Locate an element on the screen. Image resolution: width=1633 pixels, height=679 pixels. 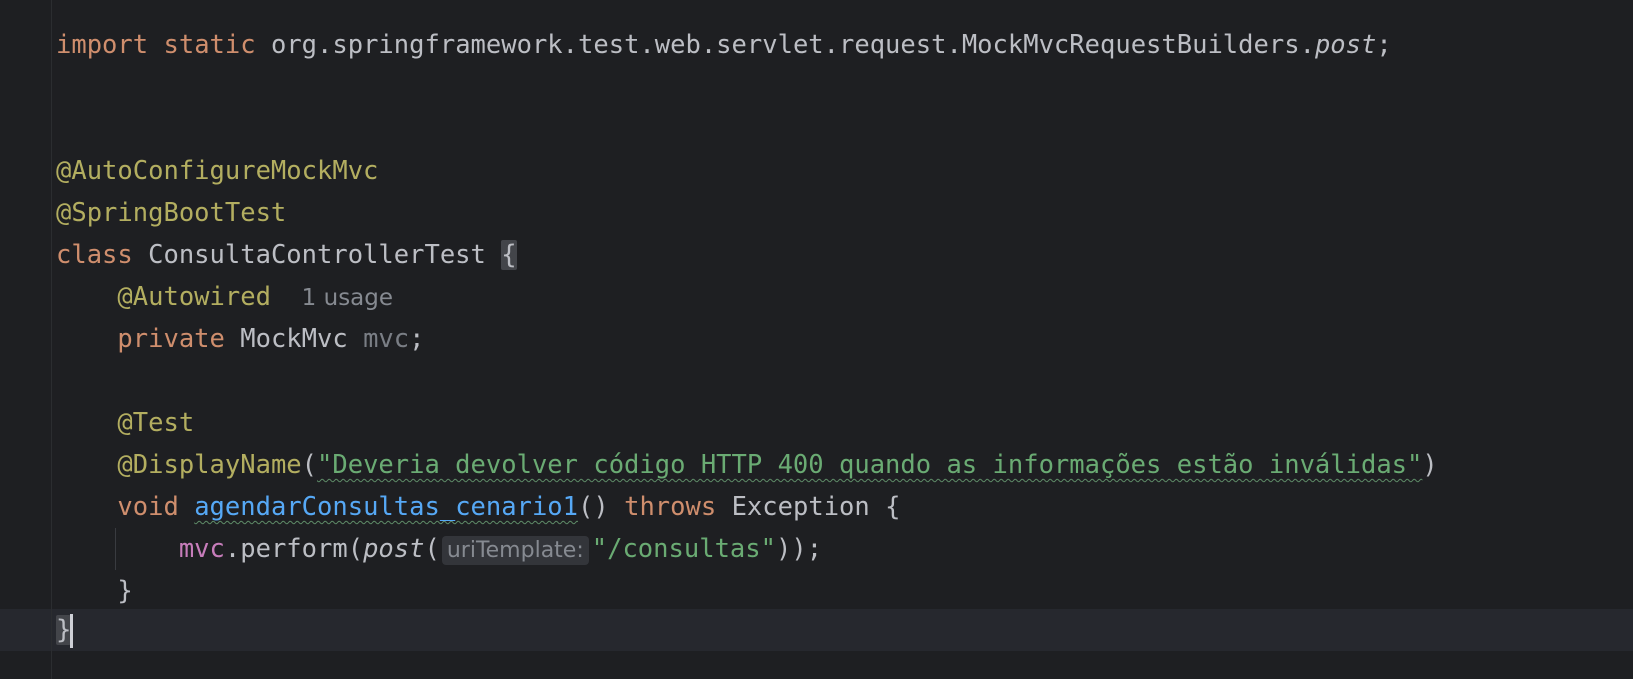
uri-string: "/consultas" is located at coordinates (683, 549).